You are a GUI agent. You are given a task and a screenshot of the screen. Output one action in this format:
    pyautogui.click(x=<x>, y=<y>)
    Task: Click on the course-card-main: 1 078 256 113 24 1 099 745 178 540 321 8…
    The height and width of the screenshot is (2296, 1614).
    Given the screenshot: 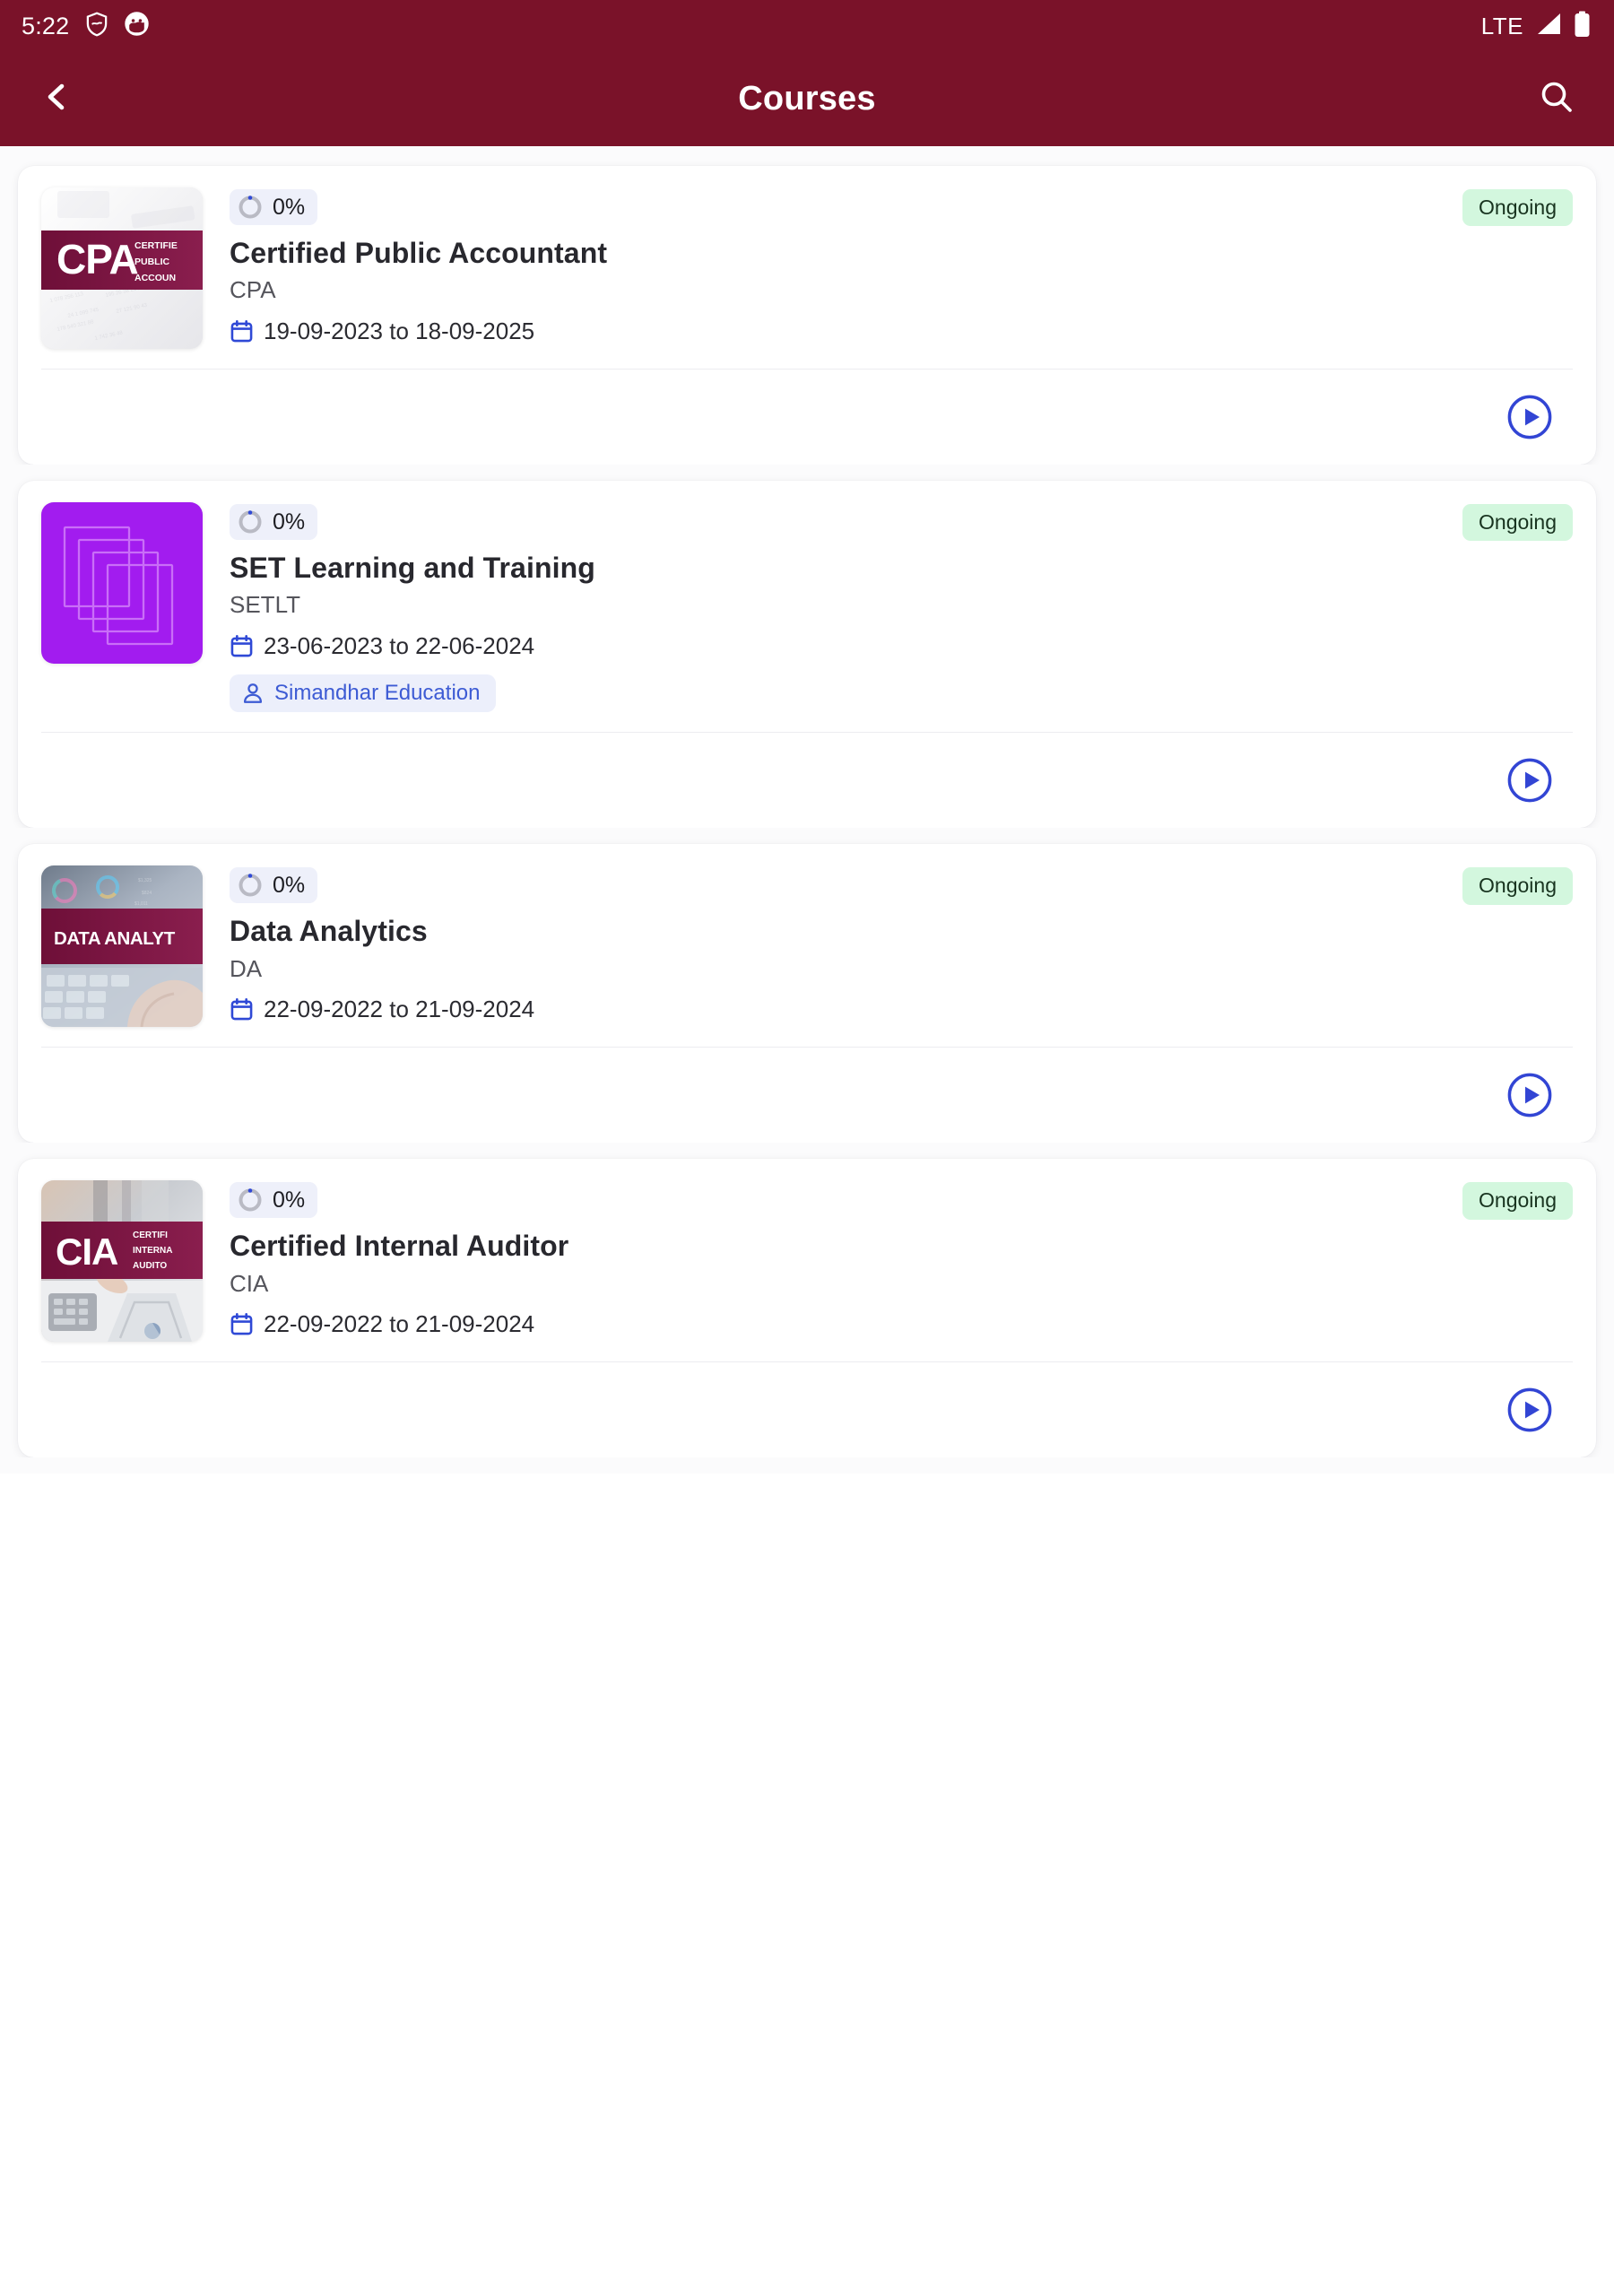 What is the action you would take?
    pyautogui.click(x=807, y=267)
    